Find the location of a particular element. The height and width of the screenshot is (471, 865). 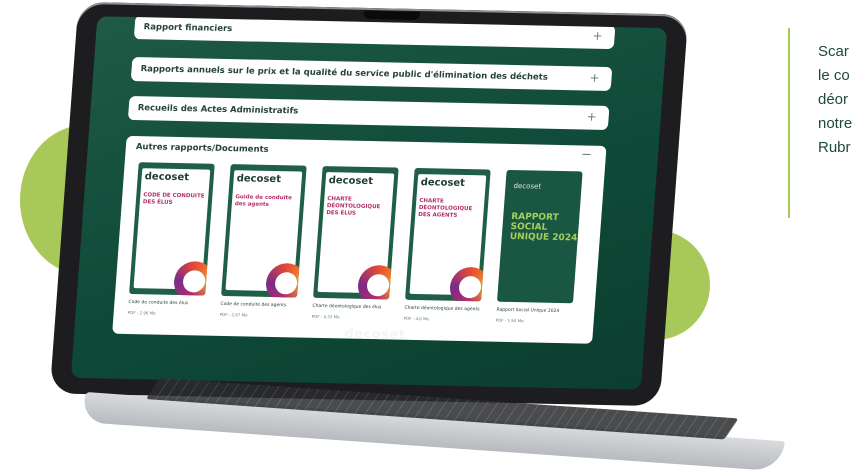

camera-notch is located at coordinates (392, 15).